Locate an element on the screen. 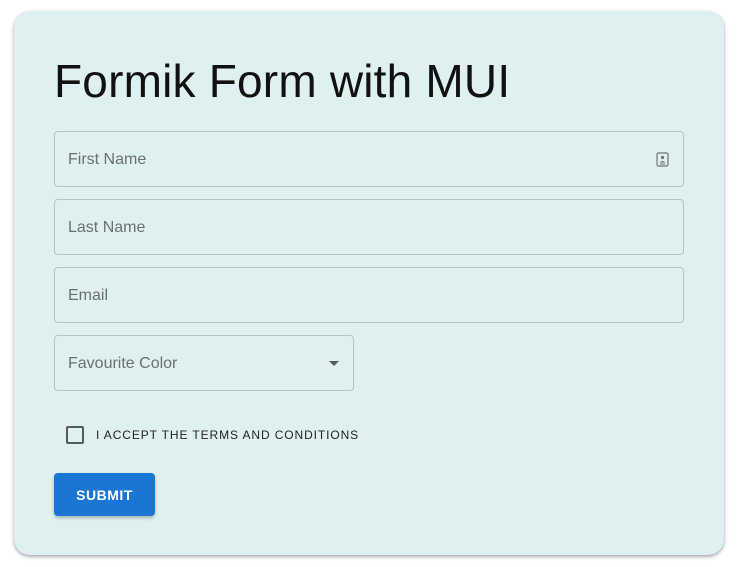 The height and width of the screenshot is (567, 738). page-title: Formik Form with MUI is located at coordinates (282, 81).